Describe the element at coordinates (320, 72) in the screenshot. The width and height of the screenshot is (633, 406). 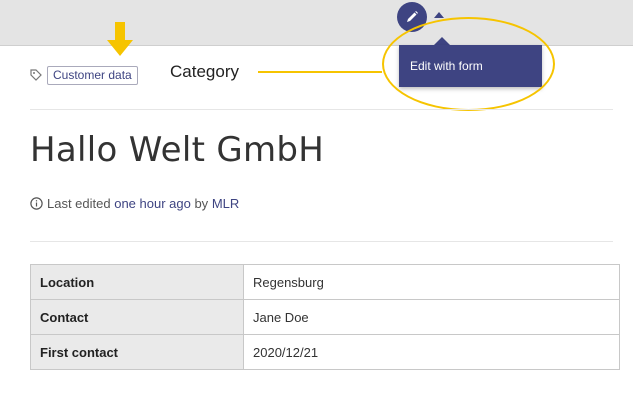
I see `annotation-connector-line` at that location.